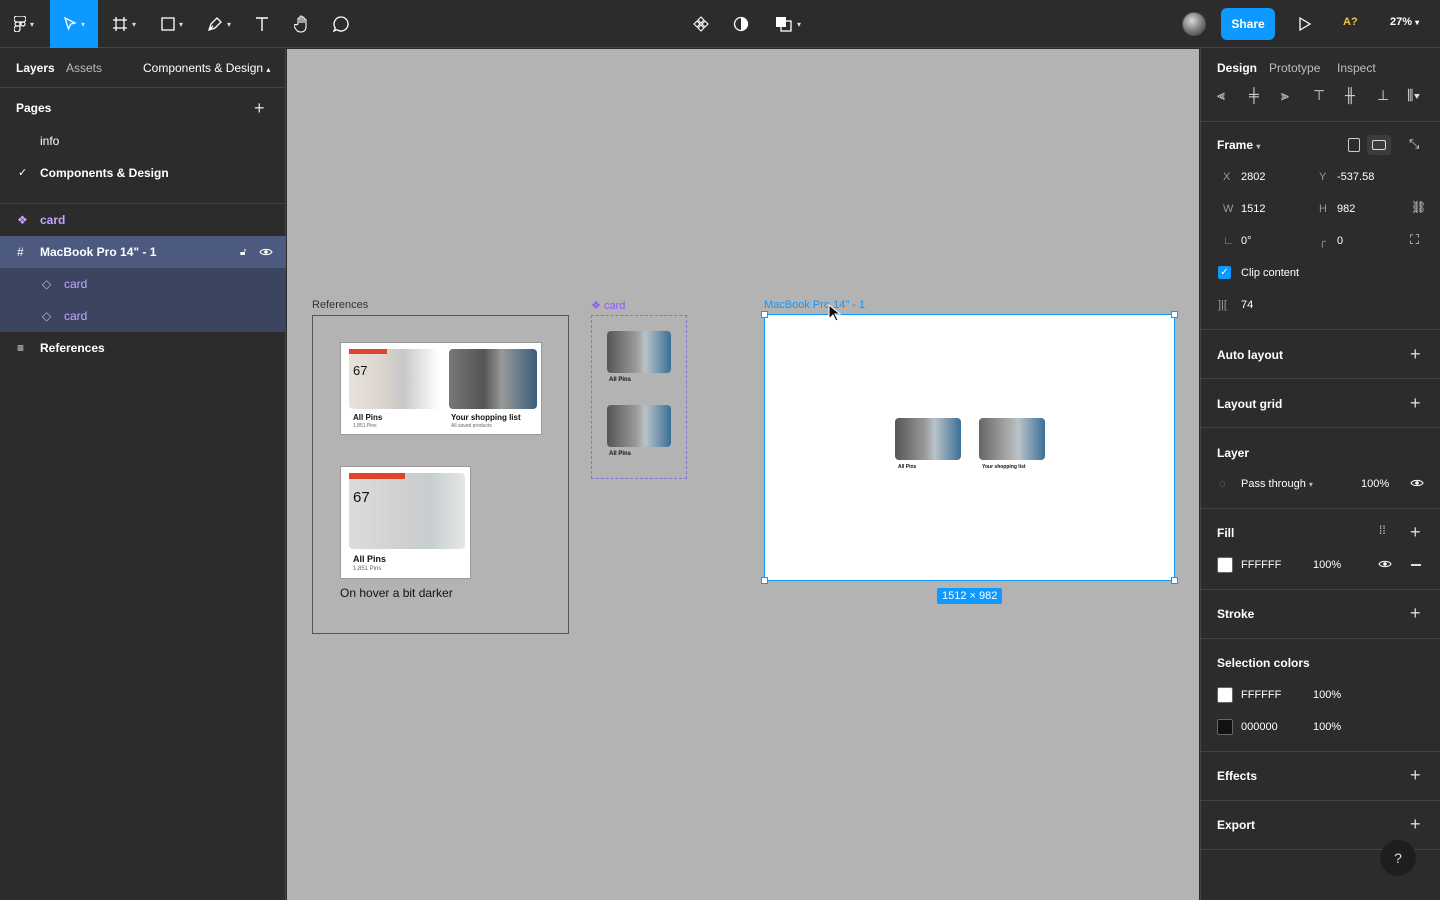 This screenshot has width=1440, height=900. What do you see at coordinates (1253, 209) in the screenshot?
I see `w-input: 1512` at bounding box center [1253, 209].